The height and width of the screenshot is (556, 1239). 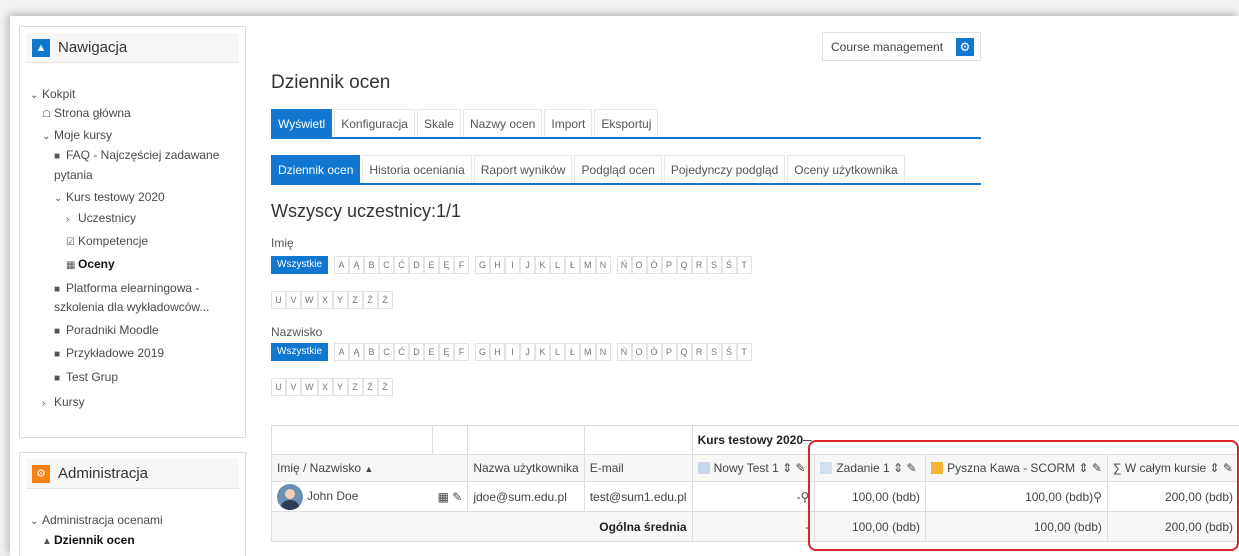 What do you see at coordinates (302, 123) in the screenshot?
I see `tab-view: Wyświetl` at bounding box center [302, 123].